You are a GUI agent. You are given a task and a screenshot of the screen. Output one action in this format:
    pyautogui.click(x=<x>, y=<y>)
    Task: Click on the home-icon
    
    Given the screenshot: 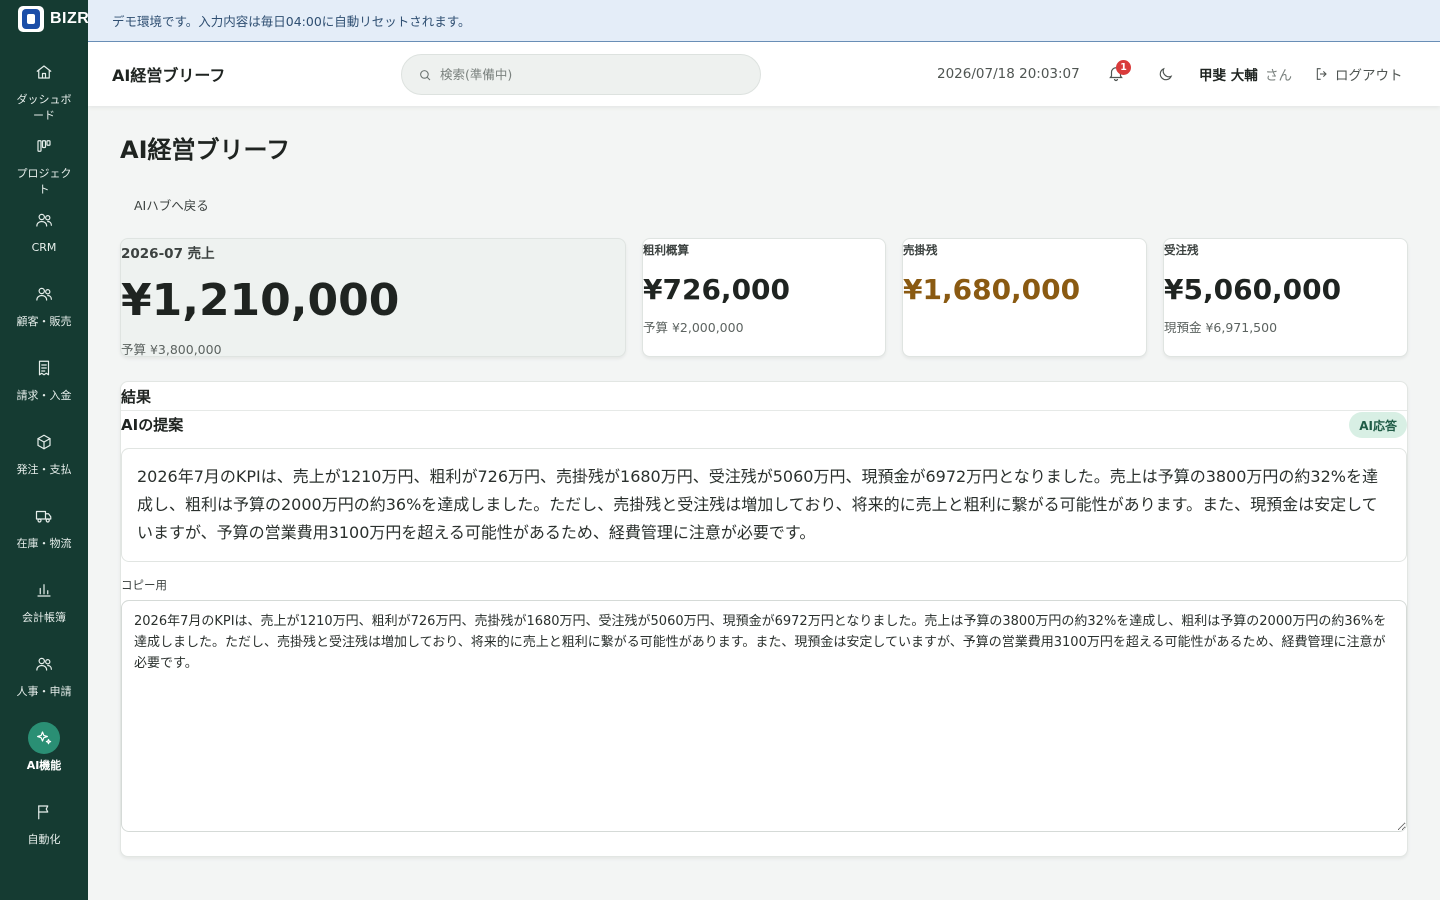 What is the action you would take?
    pyautogui.click(x=44, y=72)
    